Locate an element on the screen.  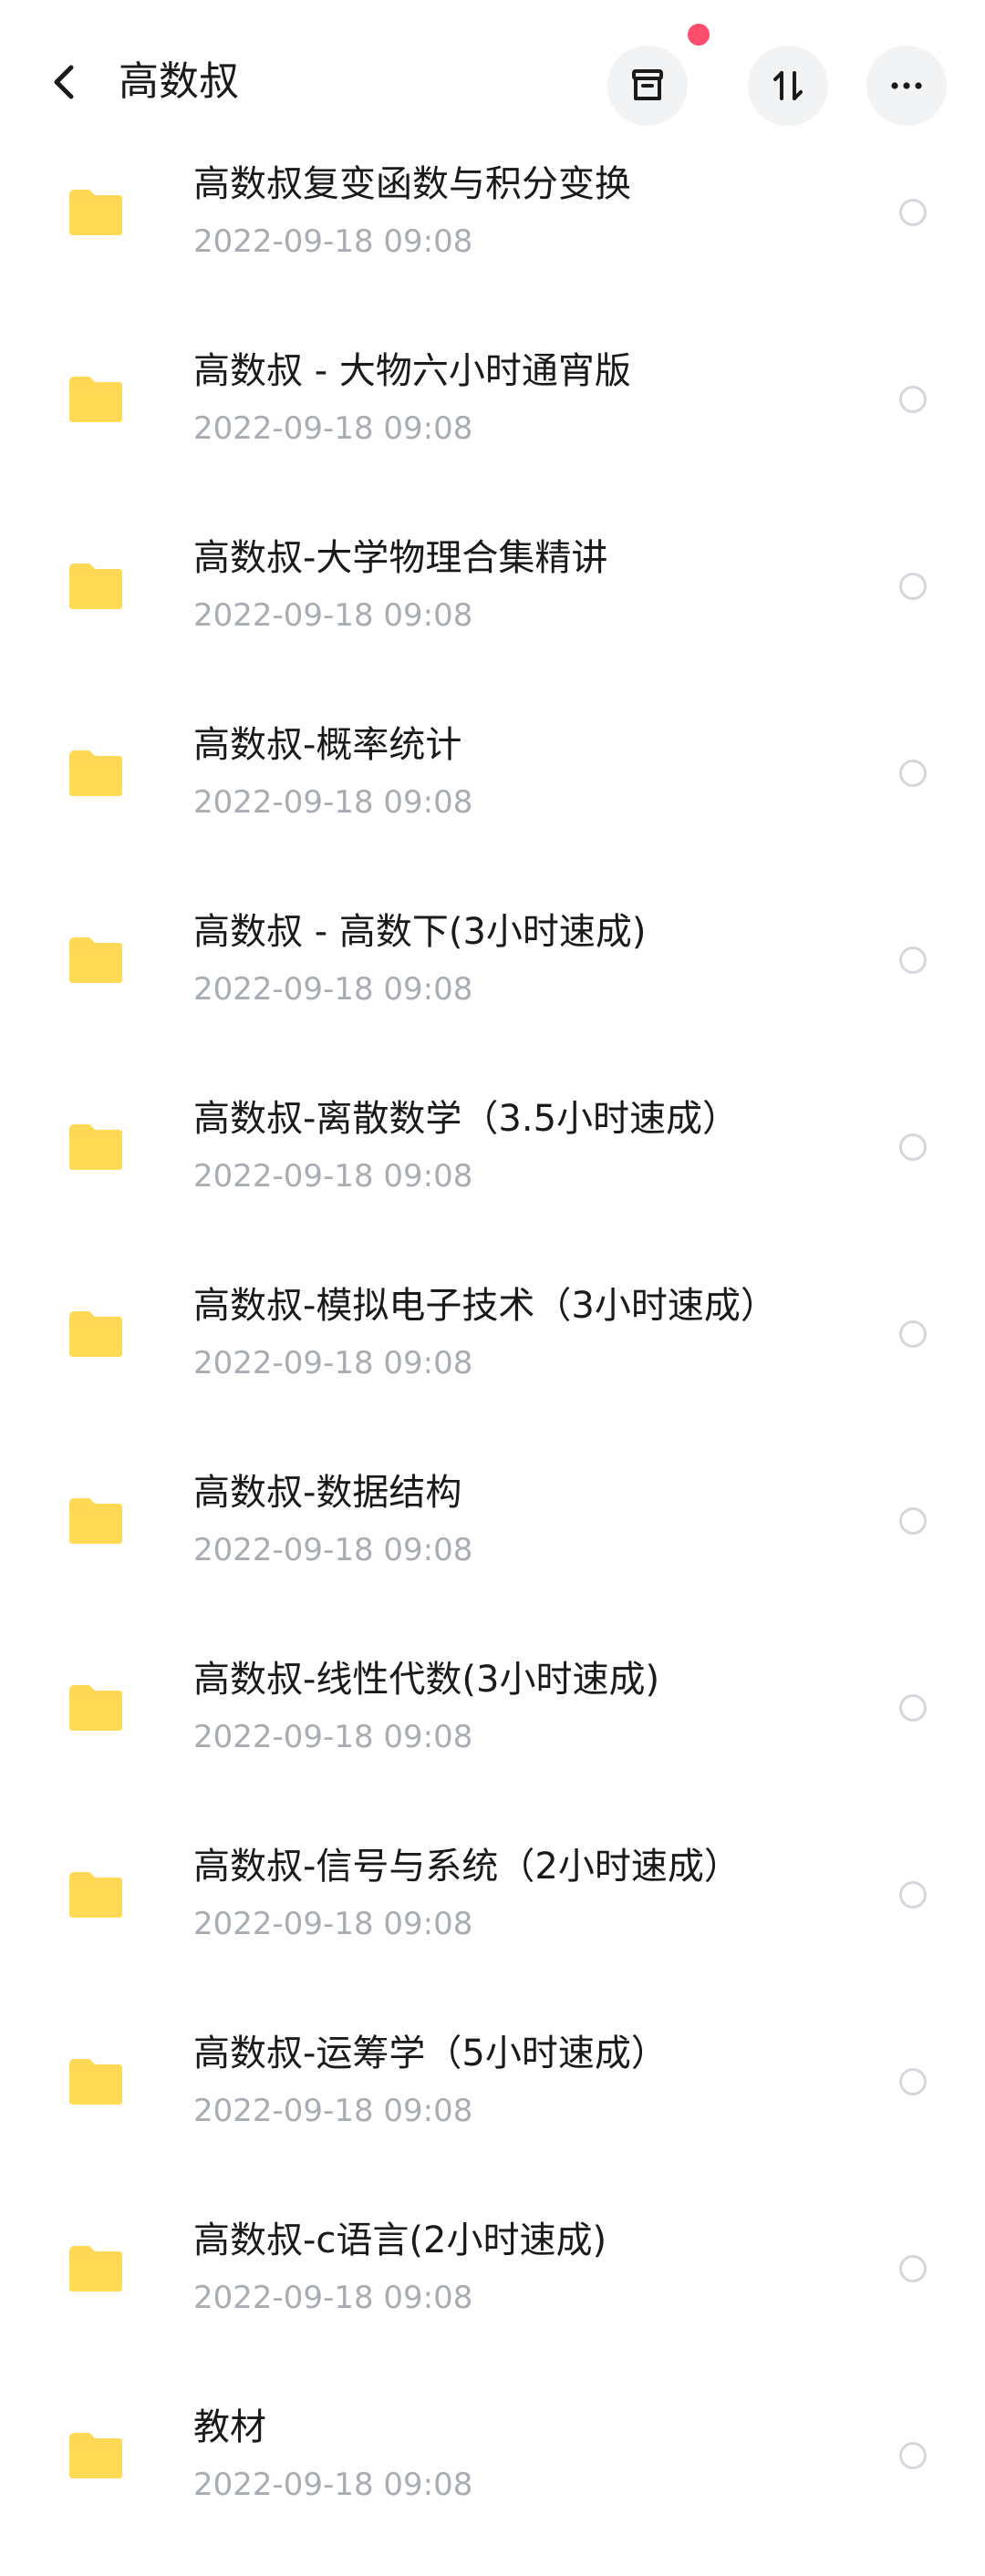
more-button is located at coordinates (906, 86).